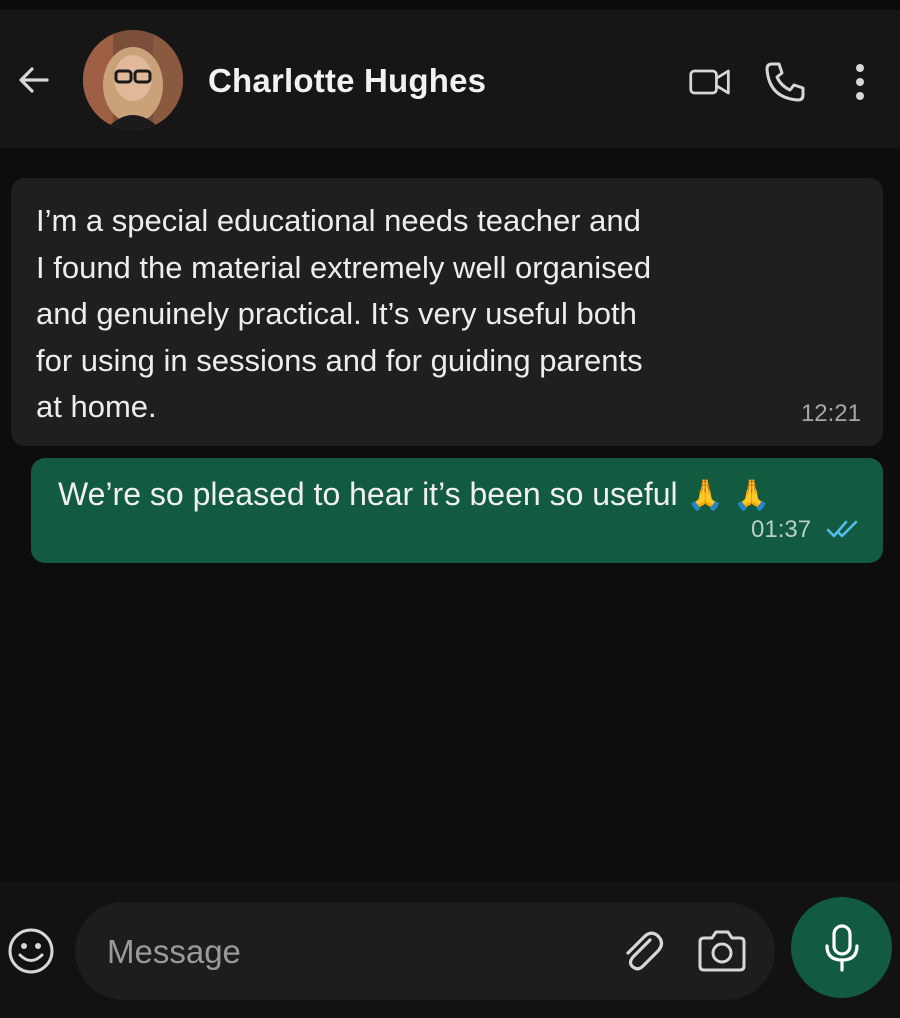 This screenshot has height=1018, width=900. I want to click on voice-message-button, so click(841, 947).